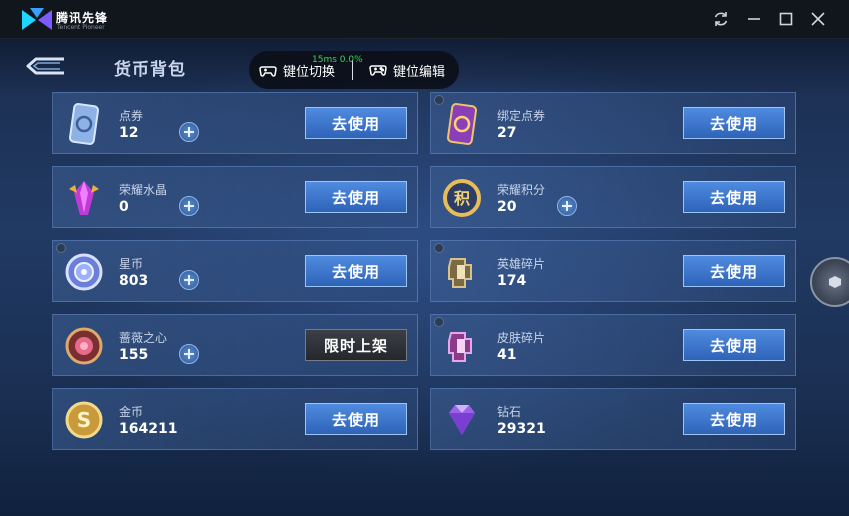 The width and height of the screenshot is (849, 516). Describe the element at coordinates (143, 338) in the screenshot. I see `currency-name: 蔷薇之心` at that location.